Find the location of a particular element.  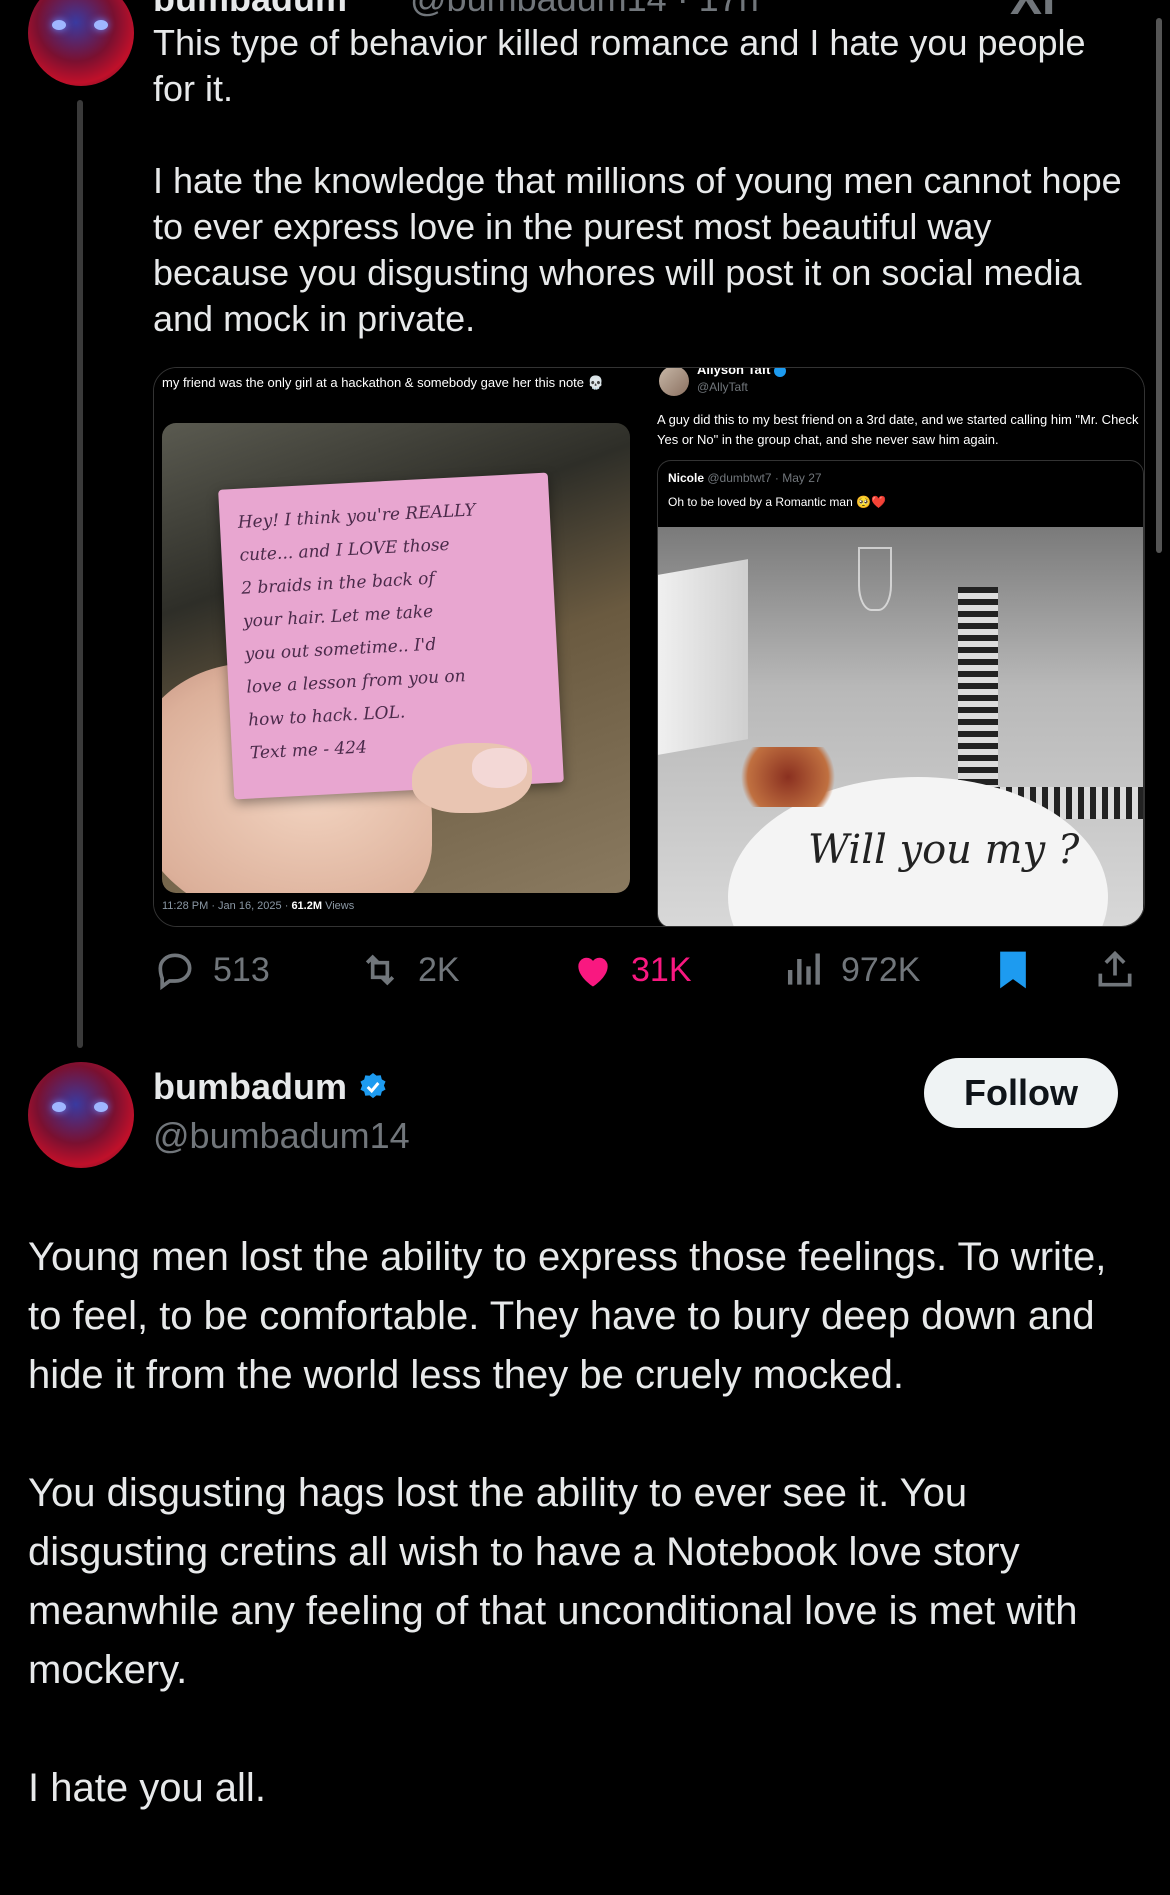

repost-button: 2K is located at coordinates (409, 970).